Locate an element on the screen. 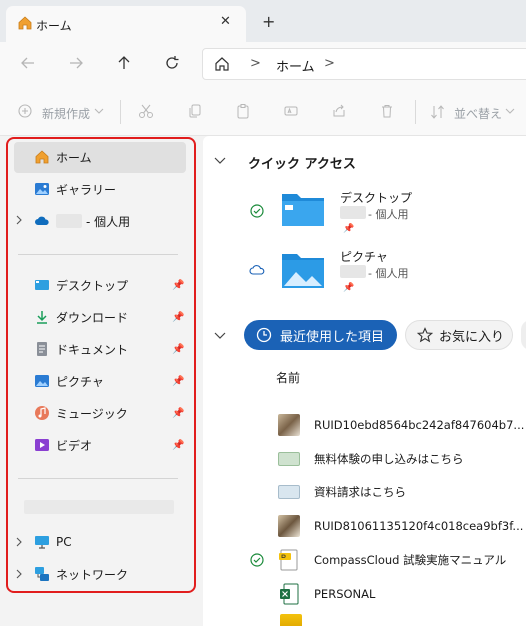 The image size is (526, 626). file-row: PERSONAL is located at coordinates (326, 594).